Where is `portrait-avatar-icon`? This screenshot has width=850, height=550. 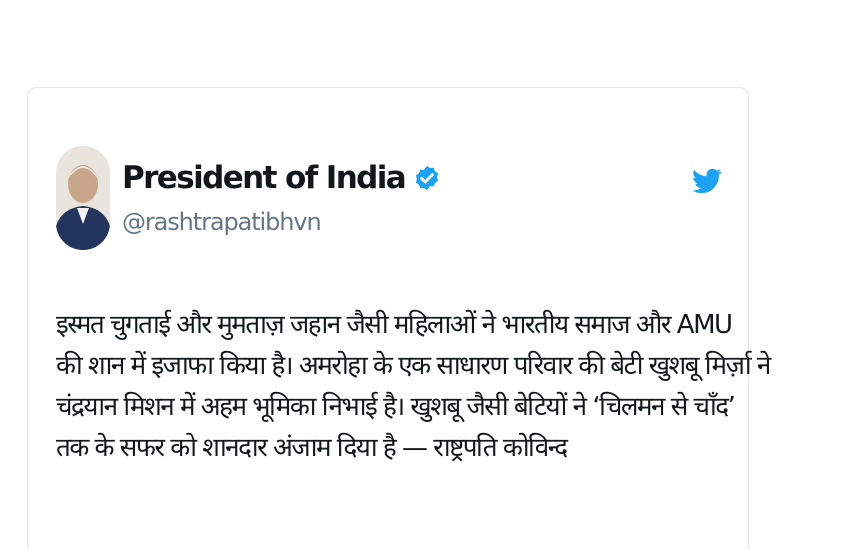
portrait-avatar-icon is located at coordinates (83, 198).